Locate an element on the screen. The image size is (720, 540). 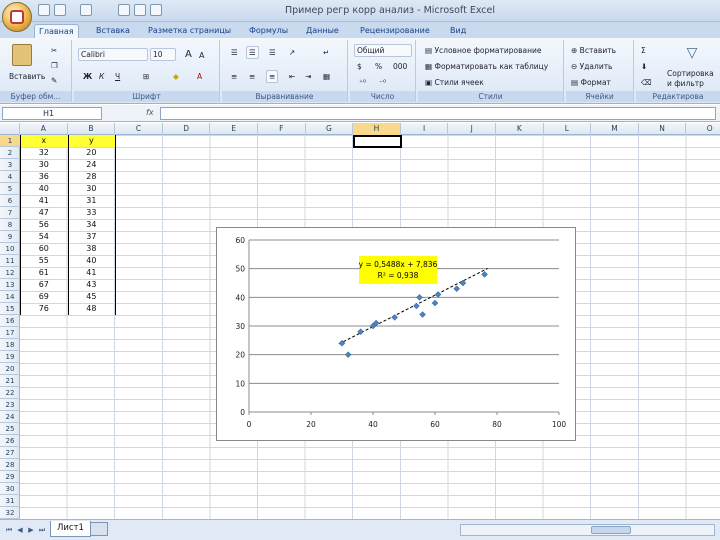
row-header-32: 32 is located at coordinates (10, 513).